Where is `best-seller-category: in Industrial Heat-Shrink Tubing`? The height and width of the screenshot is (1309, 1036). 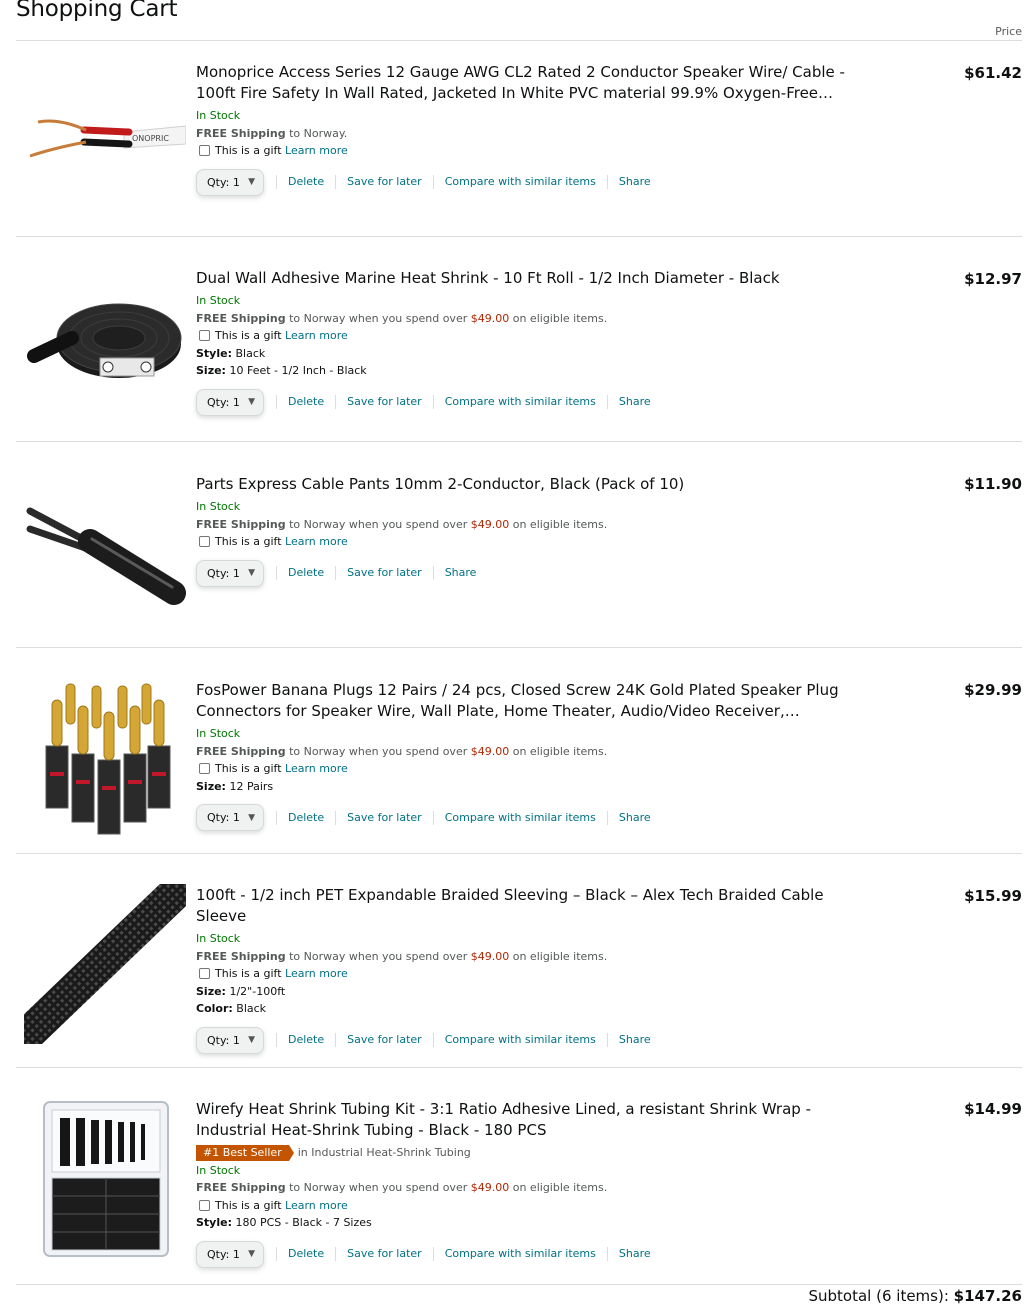
best-seller-category: in Industrial Heat-Shrink Tubing is located at coordinates (384, 1153).